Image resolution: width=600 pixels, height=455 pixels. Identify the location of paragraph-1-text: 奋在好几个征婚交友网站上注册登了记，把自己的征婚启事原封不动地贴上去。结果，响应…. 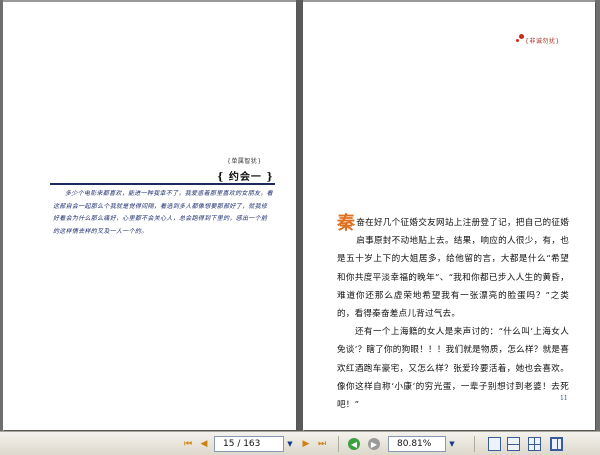
(453, 269).